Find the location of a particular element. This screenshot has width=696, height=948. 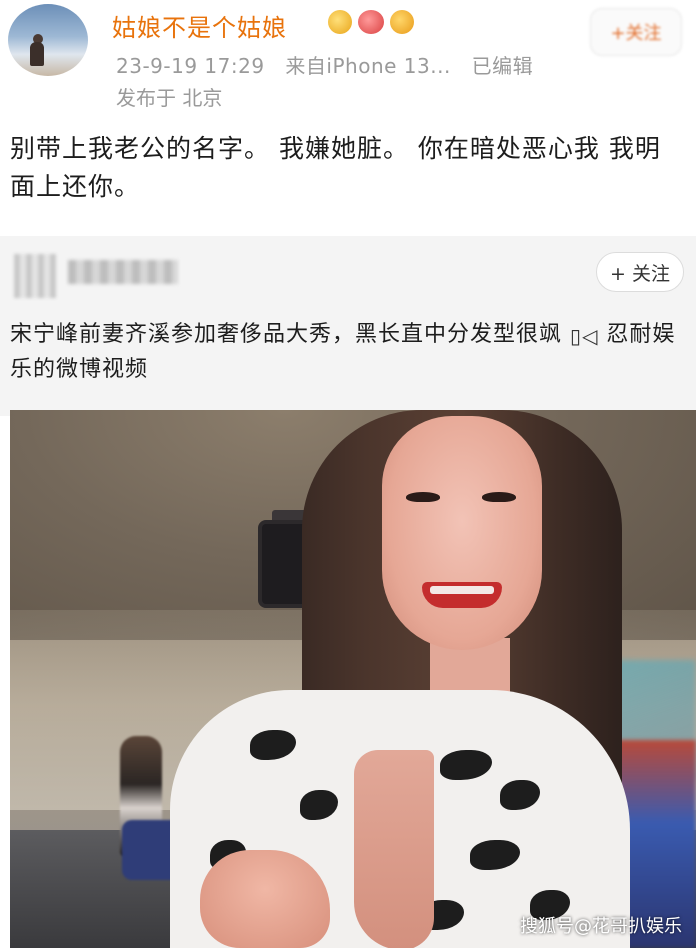

post-text: 别带上我老公的名字。 我嫌她脏。 你在暗处恶心我 我明面上还你。 is located at coordinates (335, 167).